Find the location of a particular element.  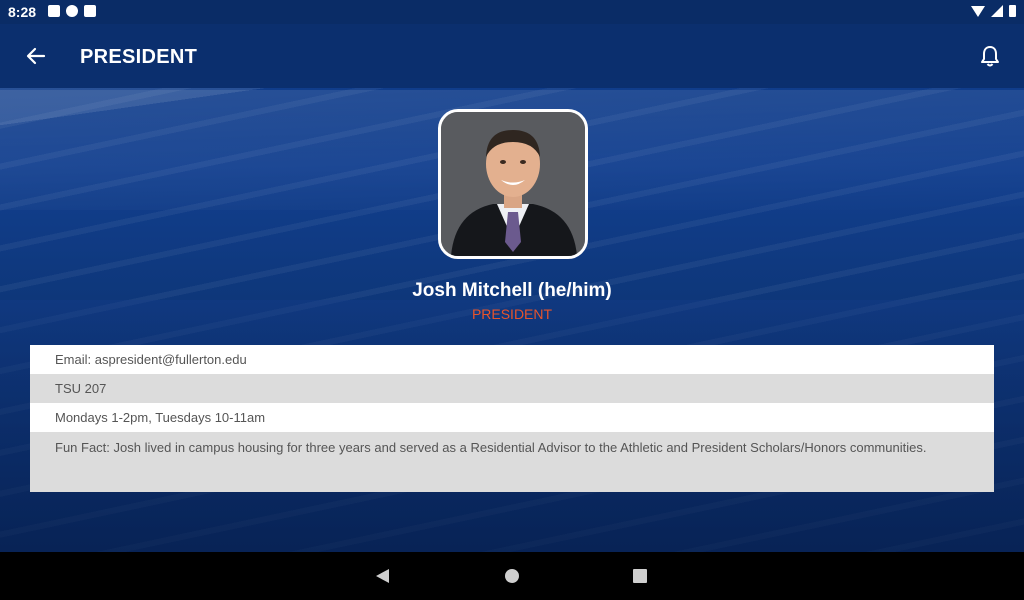

bell-icon is located at coordinates (990, 56).